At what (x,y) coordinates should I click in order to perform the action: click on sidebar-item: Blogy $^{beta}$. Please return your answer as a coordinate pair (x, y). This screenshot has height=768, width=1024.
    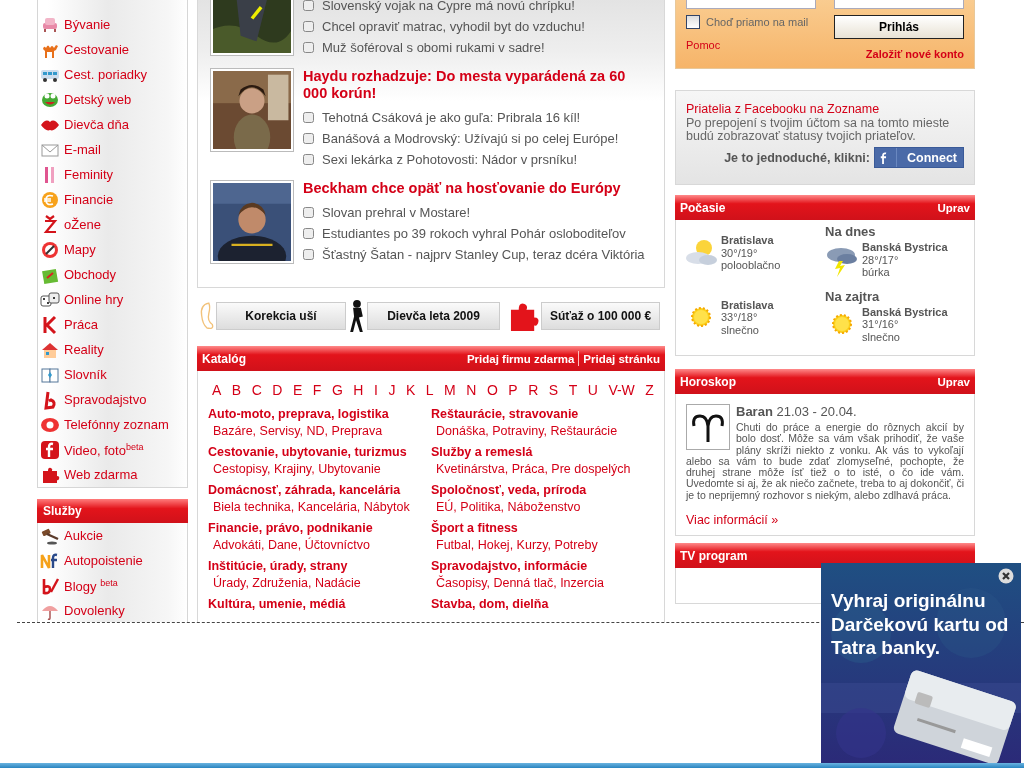
    Looking at the image, I should click on (112, 585).